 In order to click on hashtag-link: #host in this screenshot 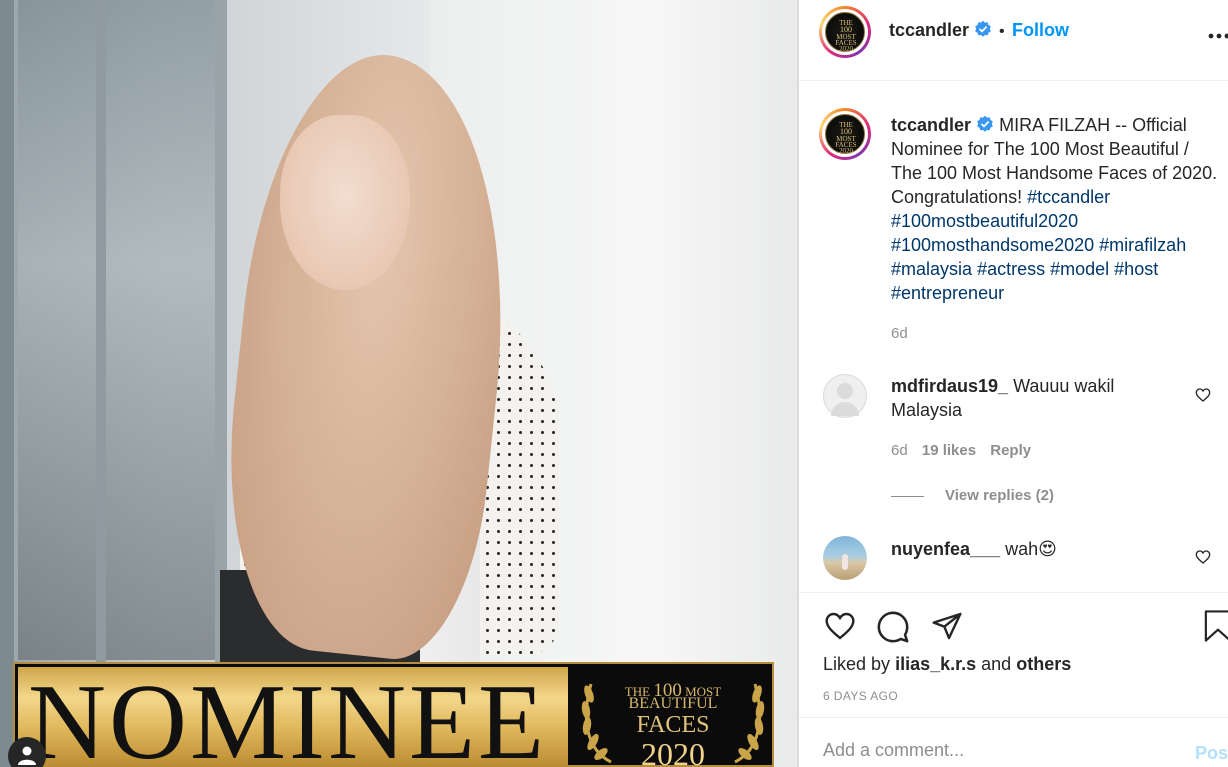, I will do `click(1136, 269)`.